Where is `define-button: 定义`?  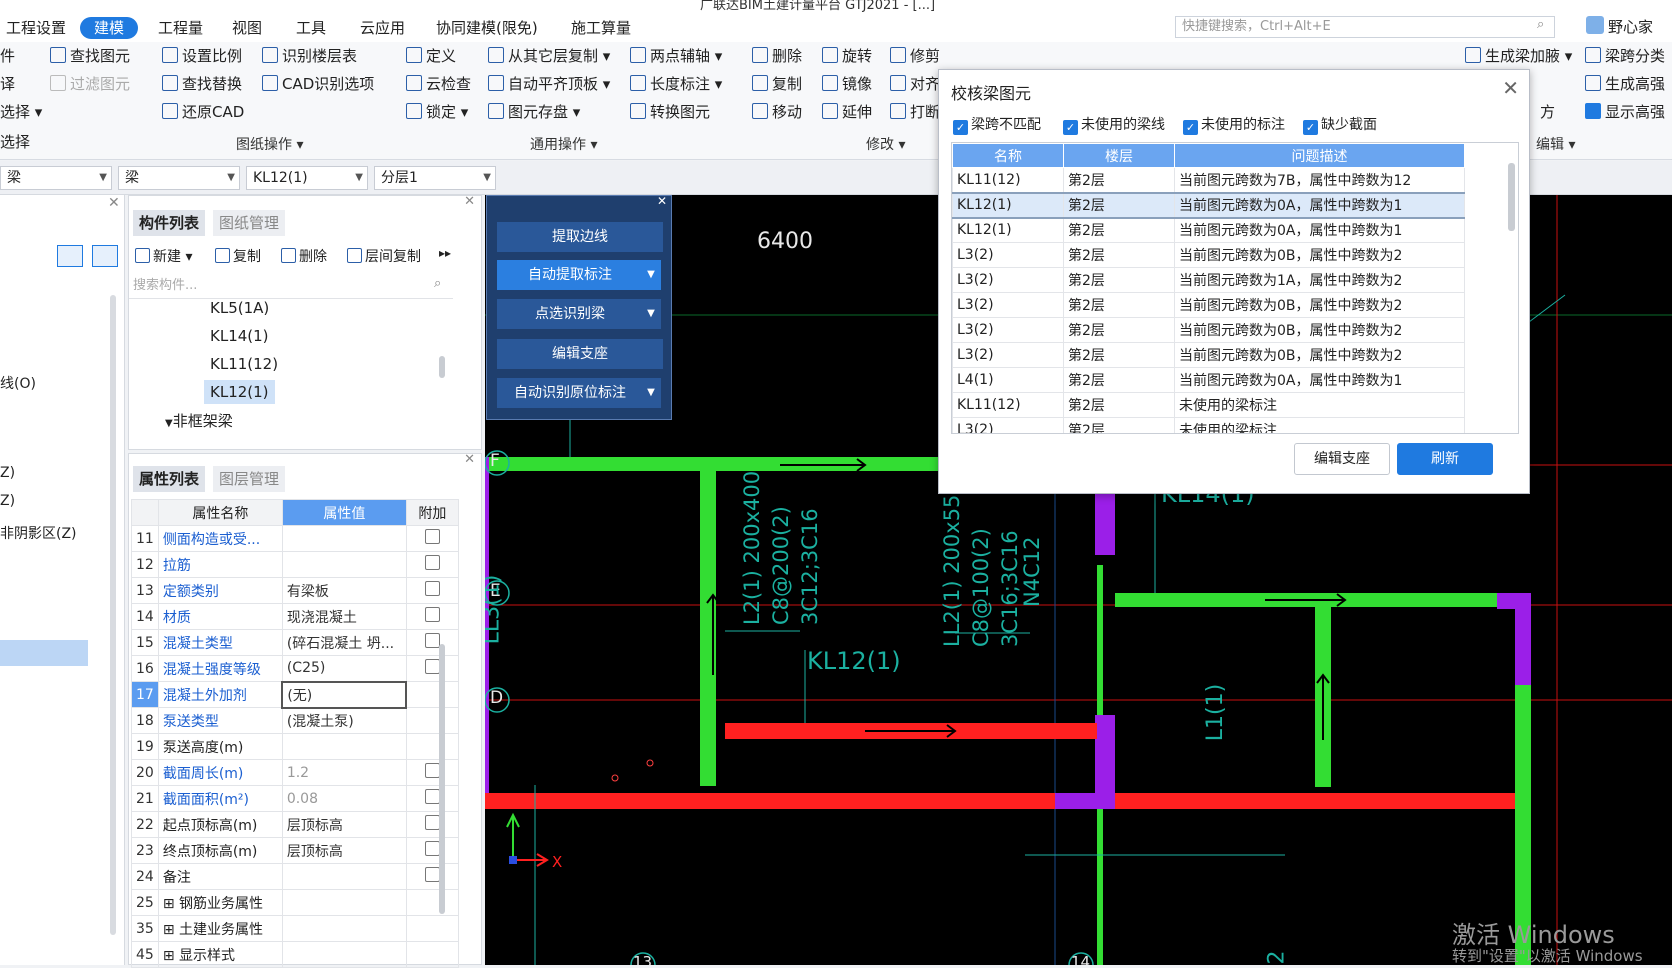 define-button: 定义 is located at coordinates (431, 56).